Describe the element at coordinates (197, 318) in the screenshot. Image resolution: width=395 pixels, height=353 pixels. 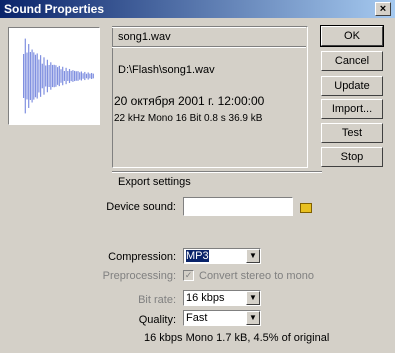
I see `quality-value: Fast` at that location.